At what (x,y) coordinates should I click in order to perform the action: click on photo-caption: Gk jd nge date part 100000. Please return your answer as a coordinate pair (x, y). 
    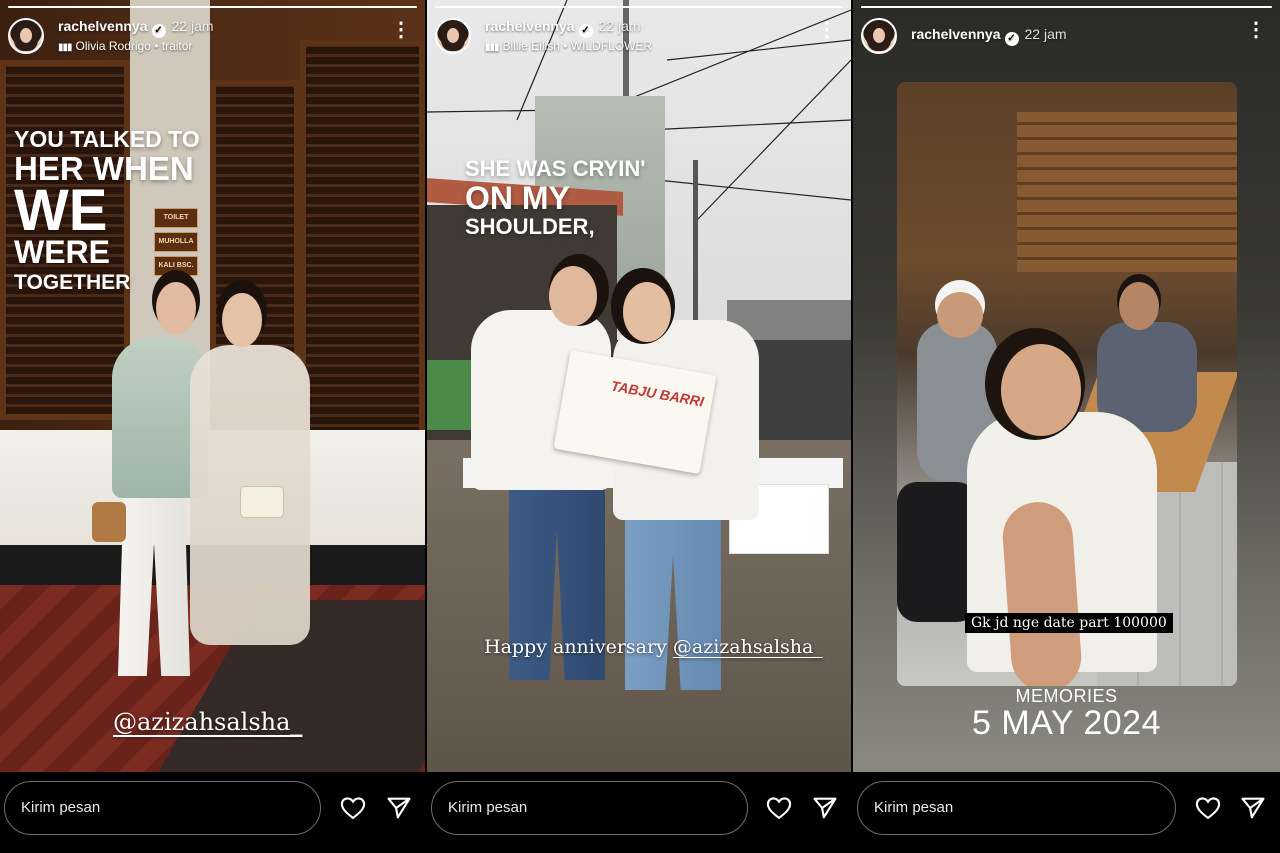
    Looking at the image, I should click on (1069, 623).